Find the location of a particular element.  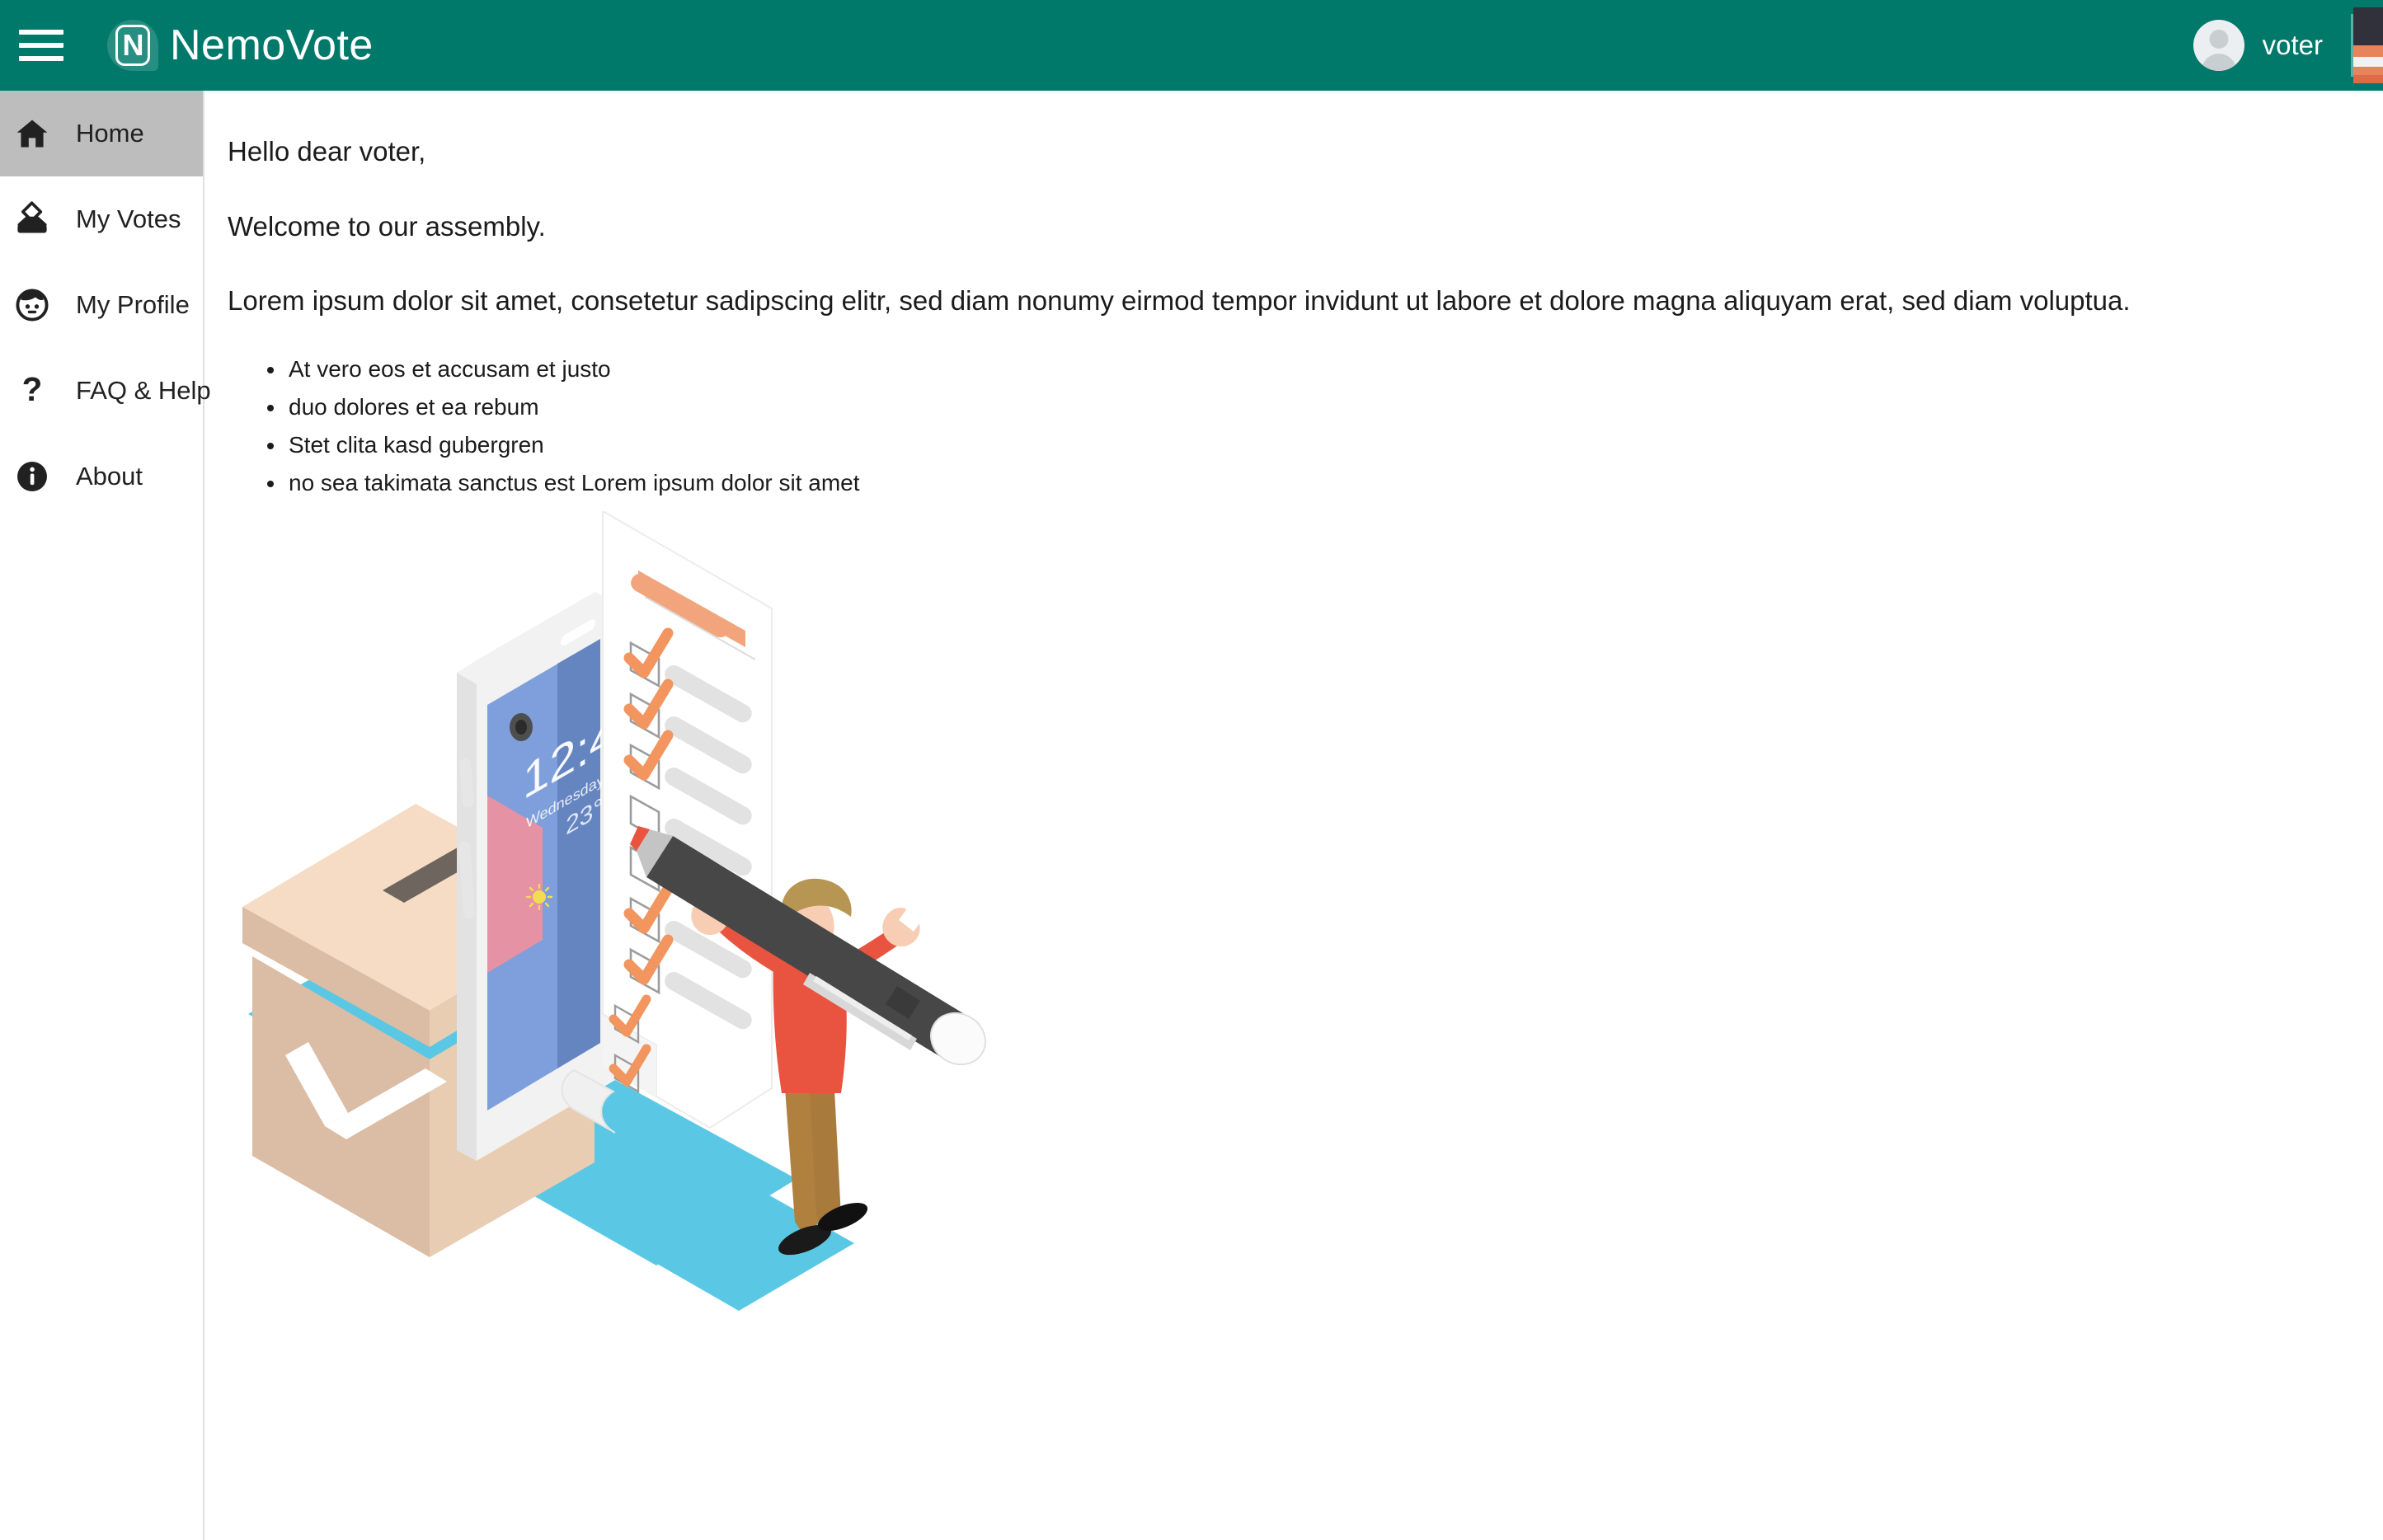

brand-logo: N NemoVote is located at coordinates (240, 46).